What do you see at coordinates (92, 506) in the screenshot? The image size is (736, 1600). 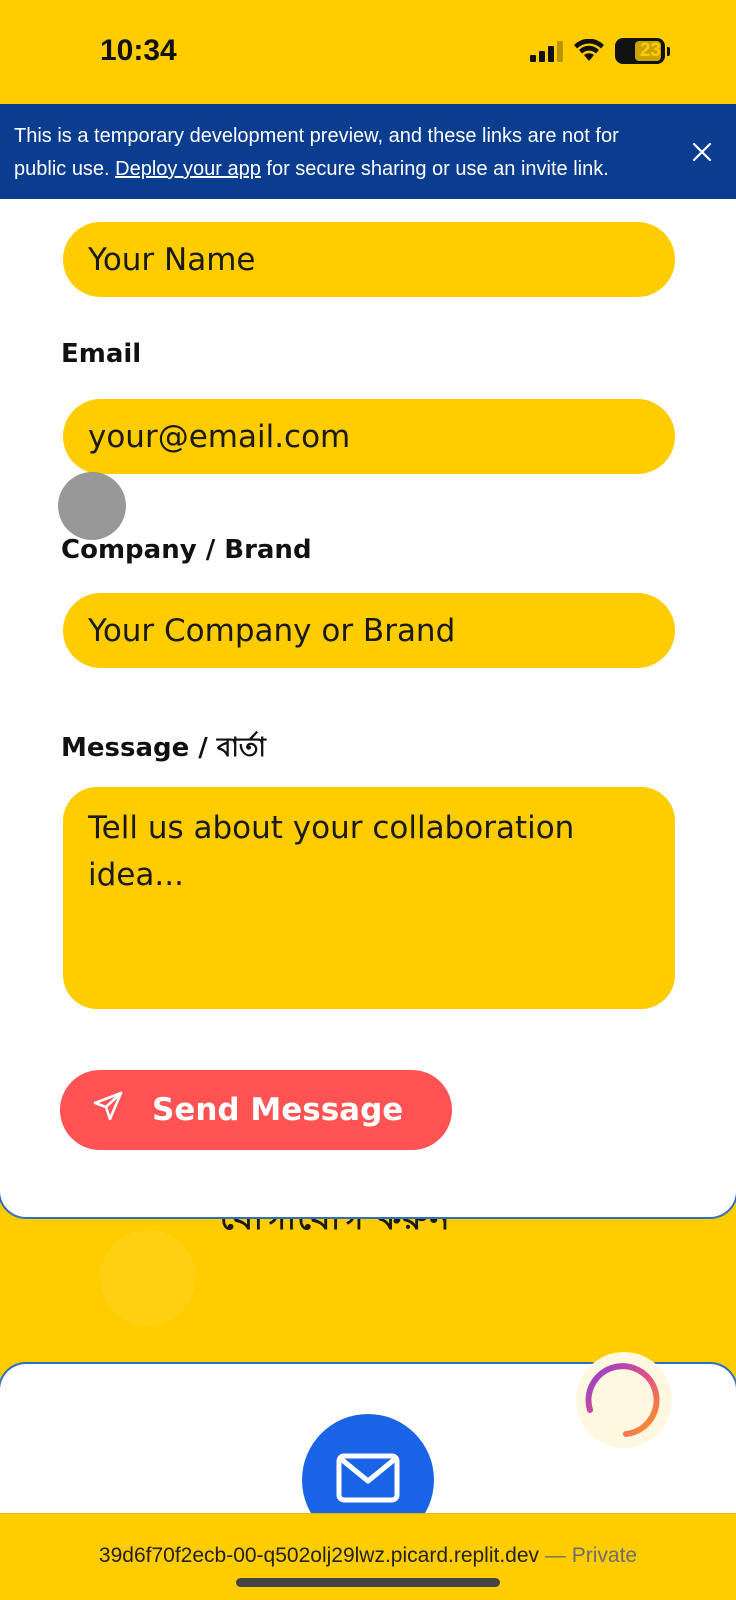 I see `touch-indicator` at bounding box center [92, 506].